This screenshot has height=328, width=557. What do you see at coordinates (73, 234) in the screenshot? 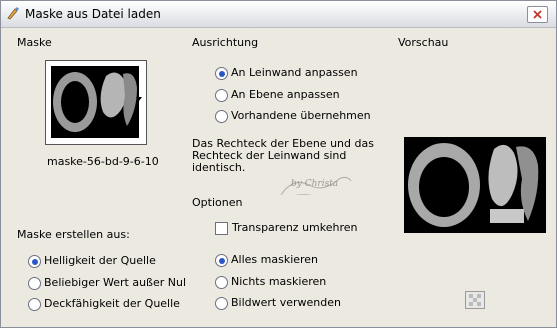
I see `create-from-label: Maske erstellen aus:` at bounding box center [73, 234].